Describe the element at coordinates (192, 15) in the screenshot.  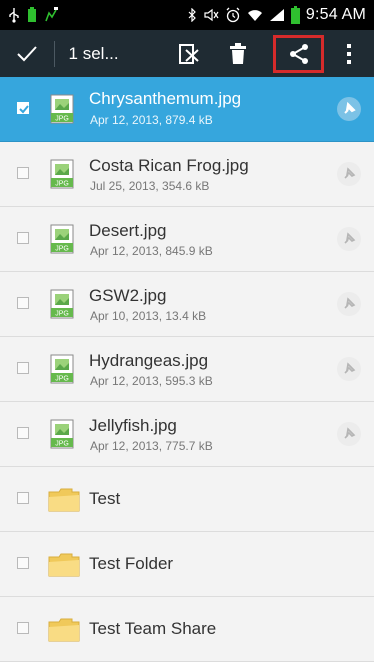
I see `bluetooth-icon` at that location.